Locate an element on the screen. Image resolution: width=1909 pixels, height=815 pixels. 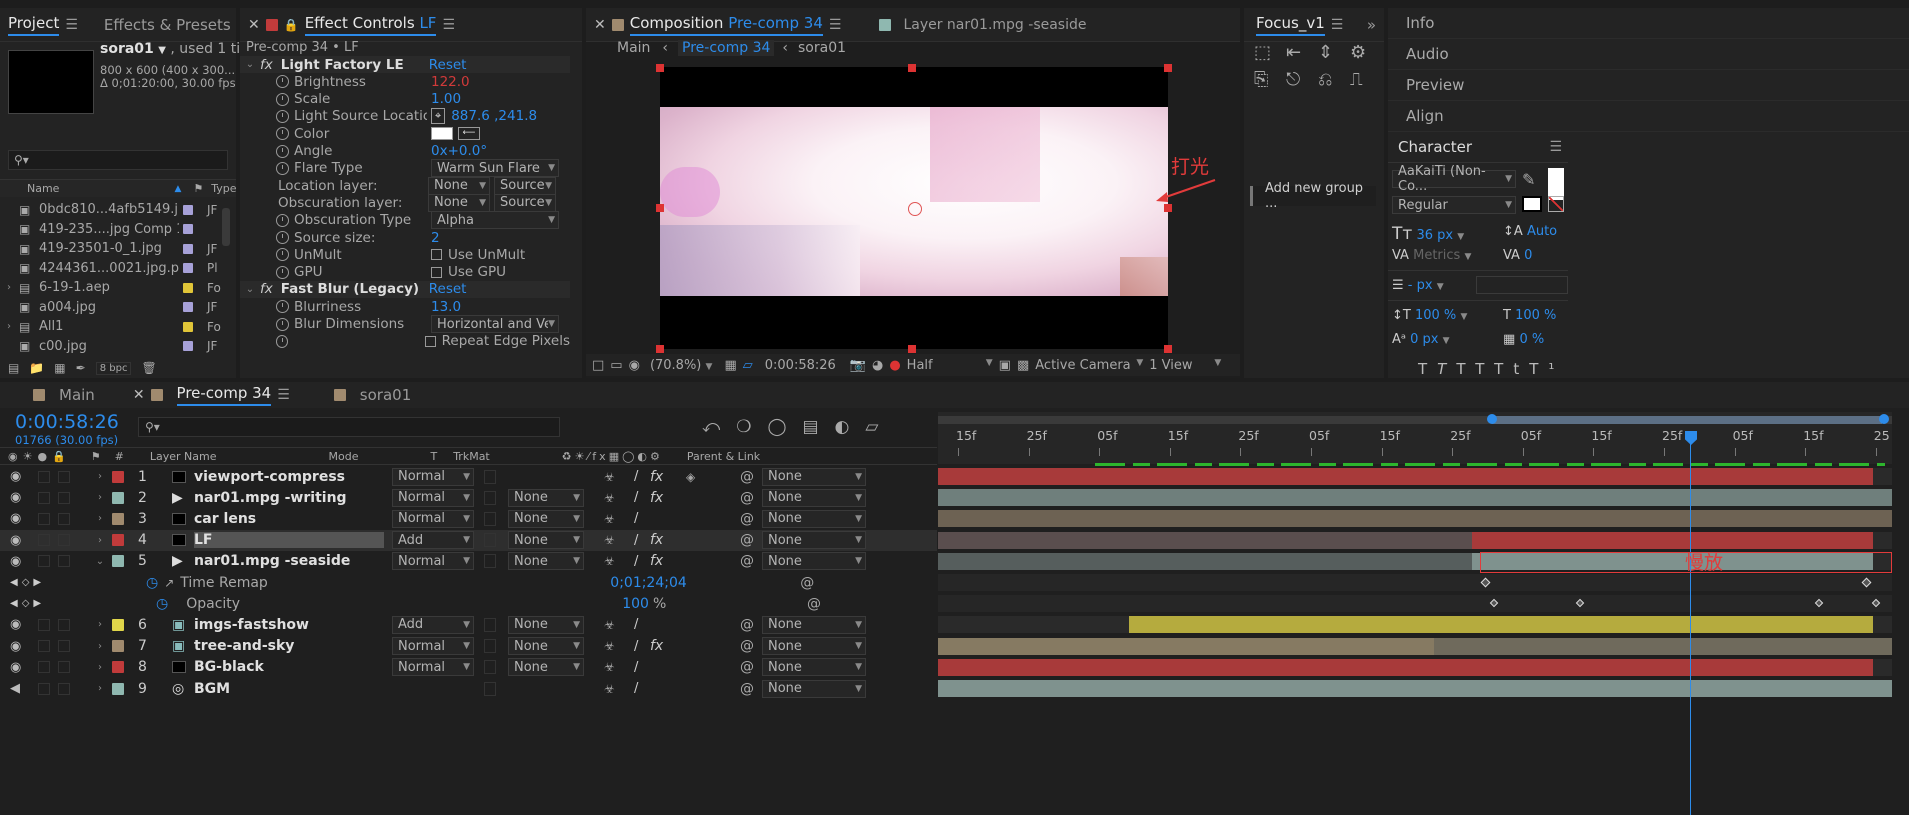
draft-3d-icon: ❍ is located at coordinates (743, 427).